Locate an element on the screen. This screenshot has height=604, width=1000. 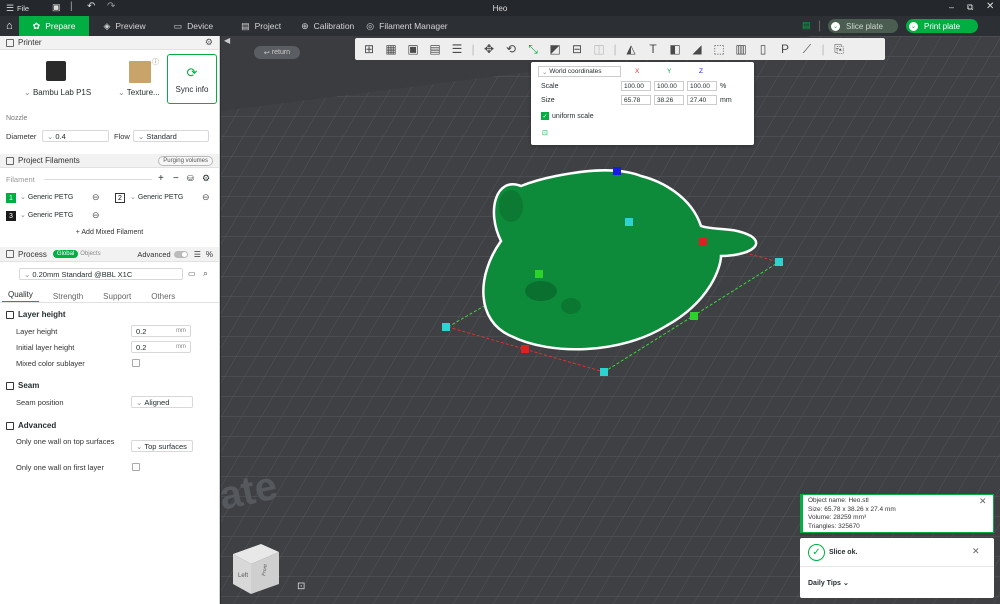
printer-selector: ⌄ Bambu Lab P1S is located at coordinates (56, 79).